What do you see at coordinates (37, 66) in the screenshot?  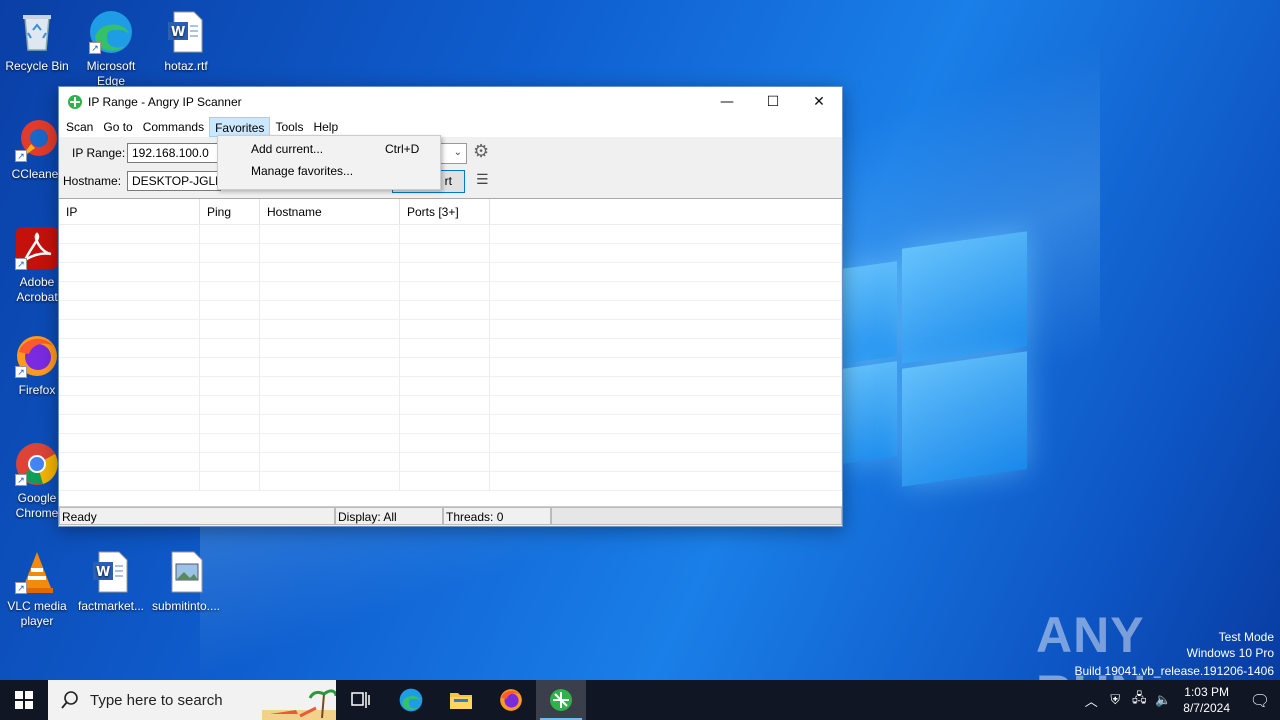 I see `icon-label: Recycle Bin` at bounding box center [37, 66].